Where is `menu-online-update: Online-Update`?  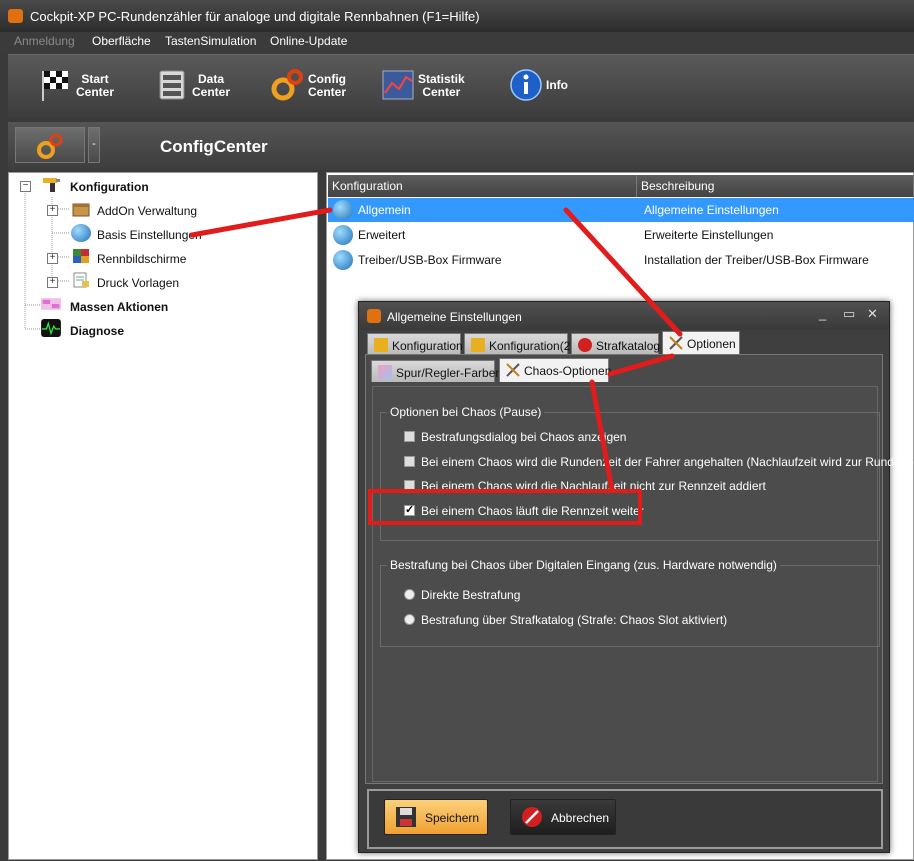
menu-online-update: Online-Update is located at coordinates (308, 41).